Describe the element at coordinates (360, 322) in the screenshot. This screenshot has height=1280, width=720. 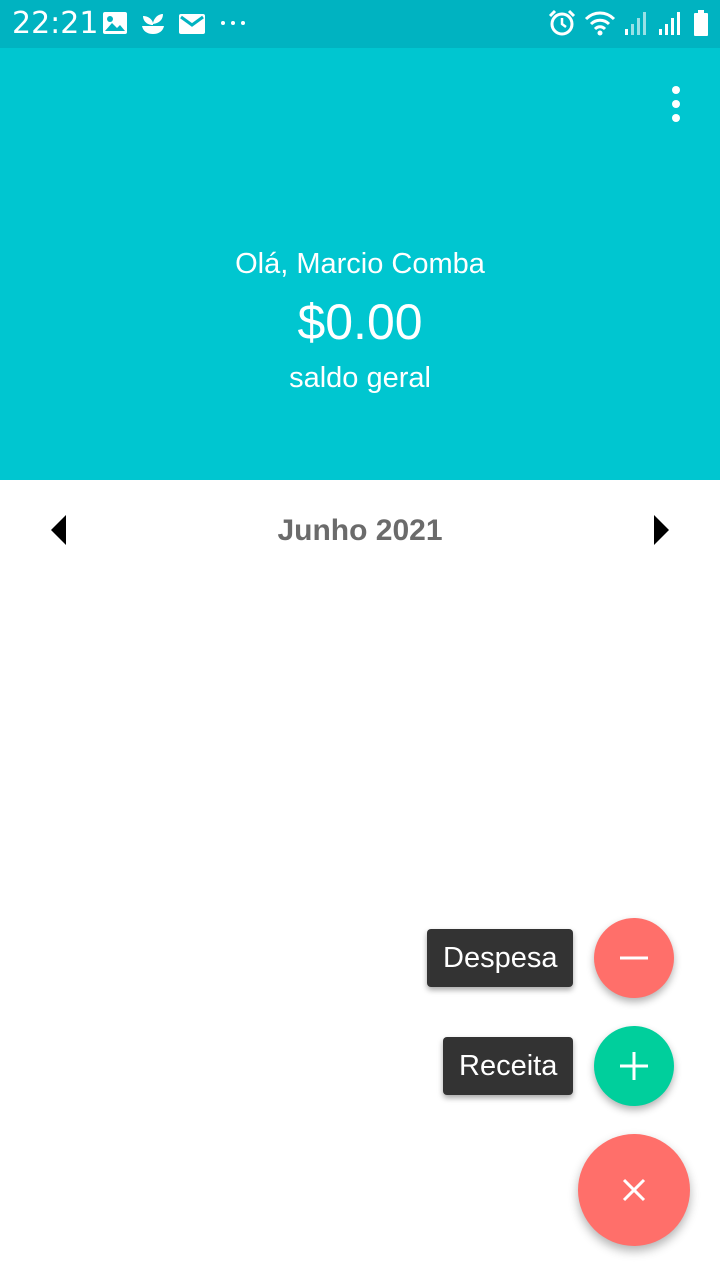
I see `balance-amount: $0.00` at that location.